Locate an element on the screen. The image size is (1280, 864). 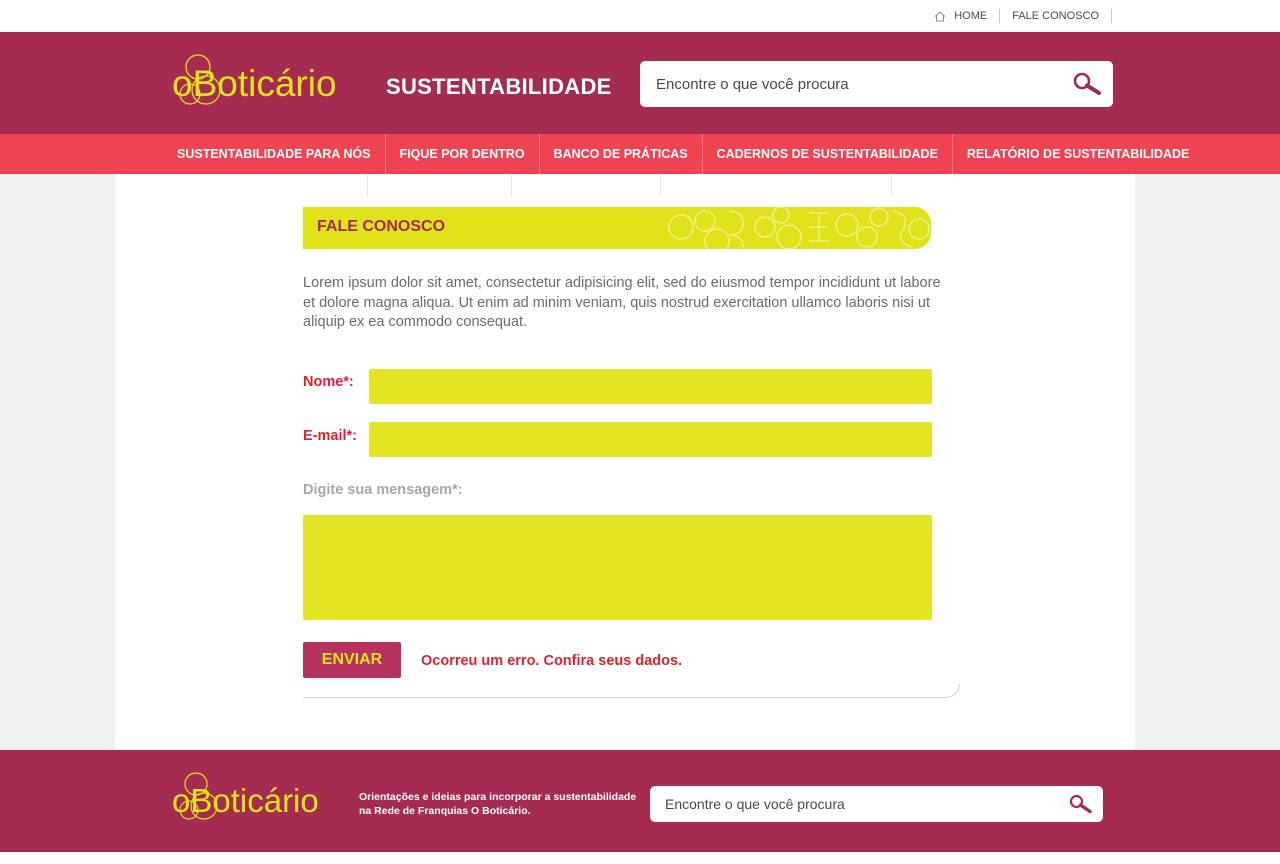
home-link-label: HOME is located at coordinates (971, 16).